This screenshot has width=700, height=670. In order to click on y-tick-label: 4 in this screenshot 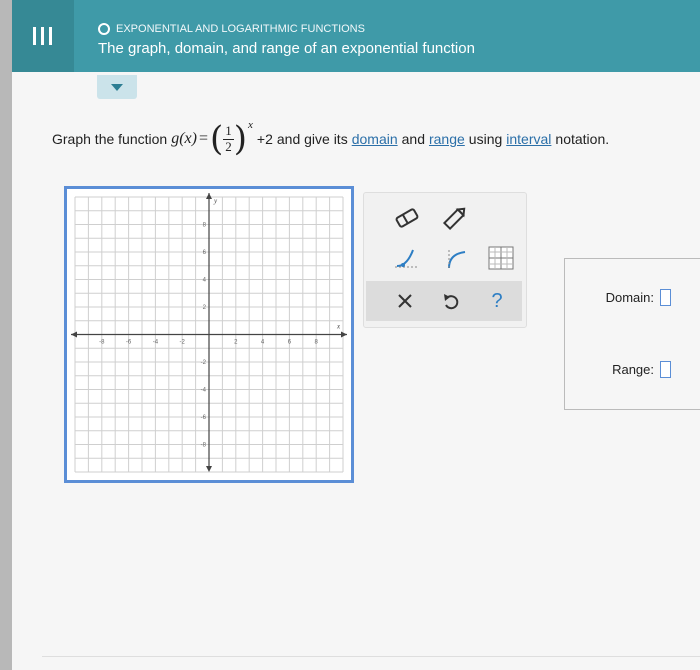, I will do `click(205, 281)`.